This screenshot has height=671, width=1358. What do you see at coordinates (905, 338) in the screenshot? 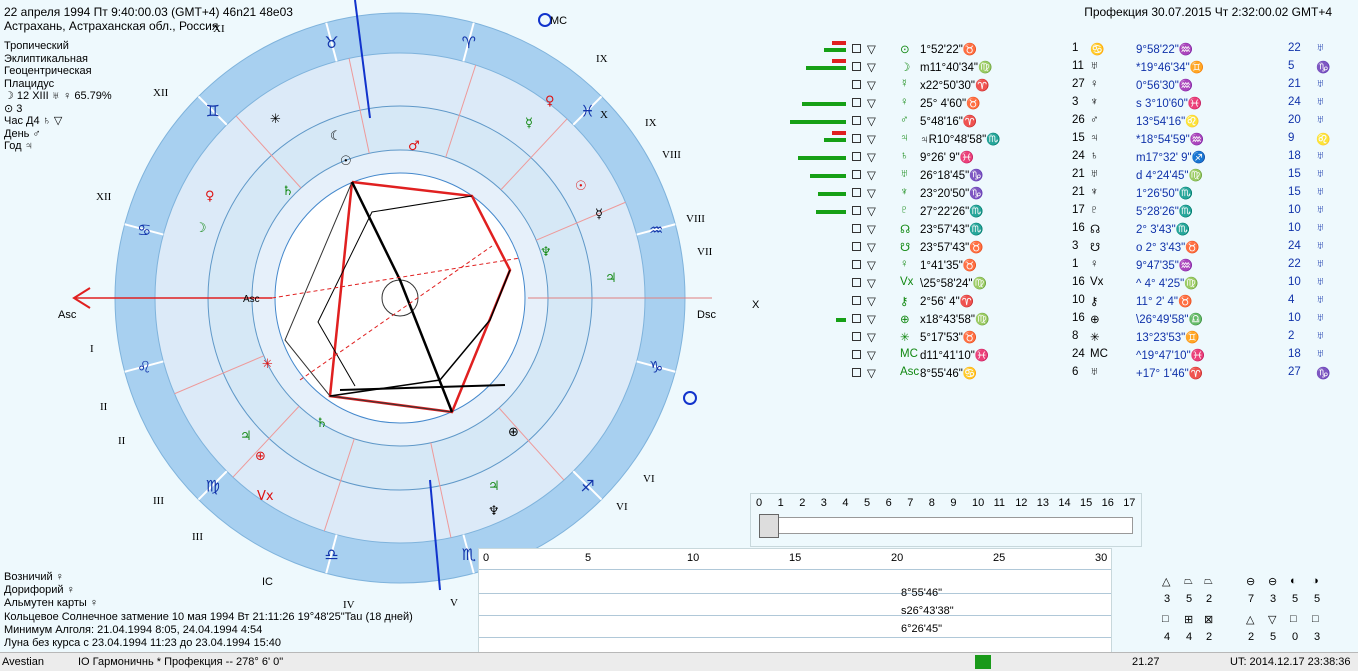
I see `planet-glyph: ✳` at bounding box center [905, 338].